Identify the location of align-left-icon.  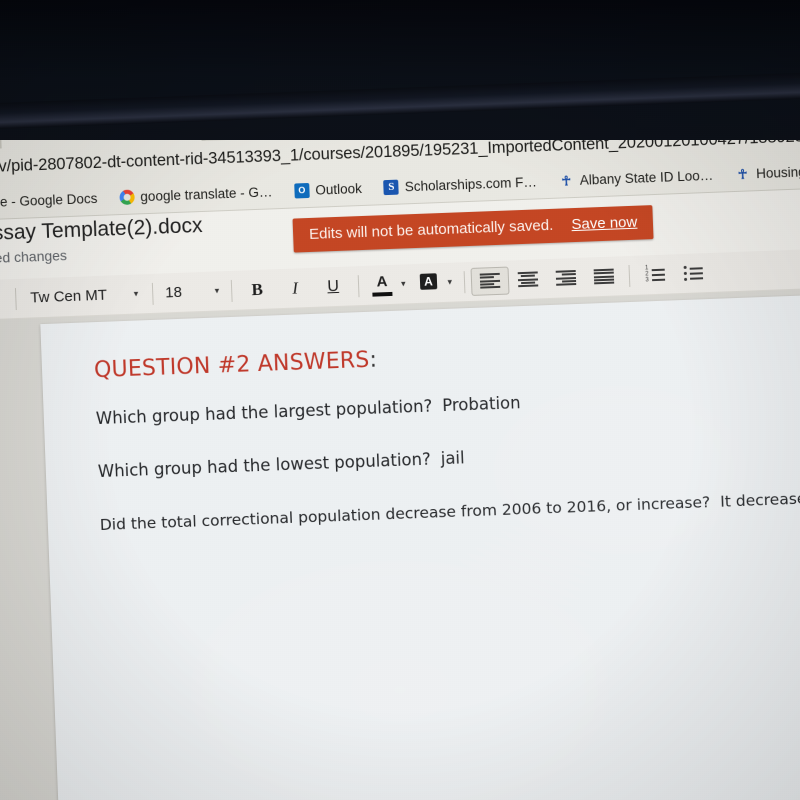
(490, 280).